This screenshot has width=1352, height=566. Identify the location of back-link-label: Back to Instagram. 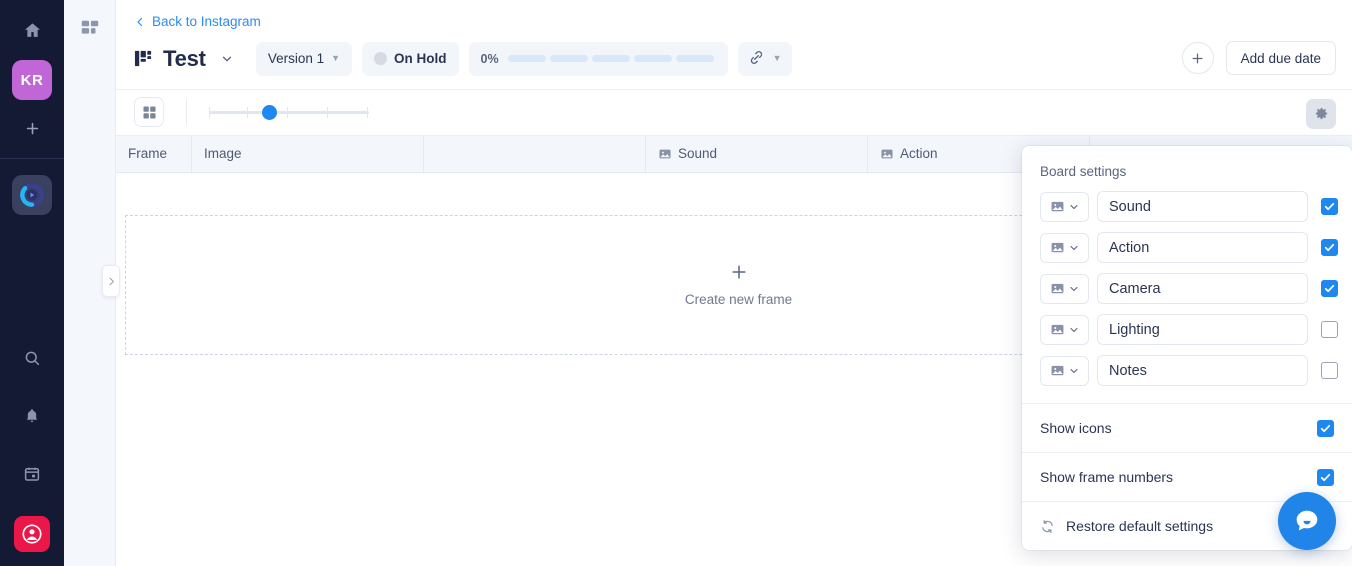
(206, 21).